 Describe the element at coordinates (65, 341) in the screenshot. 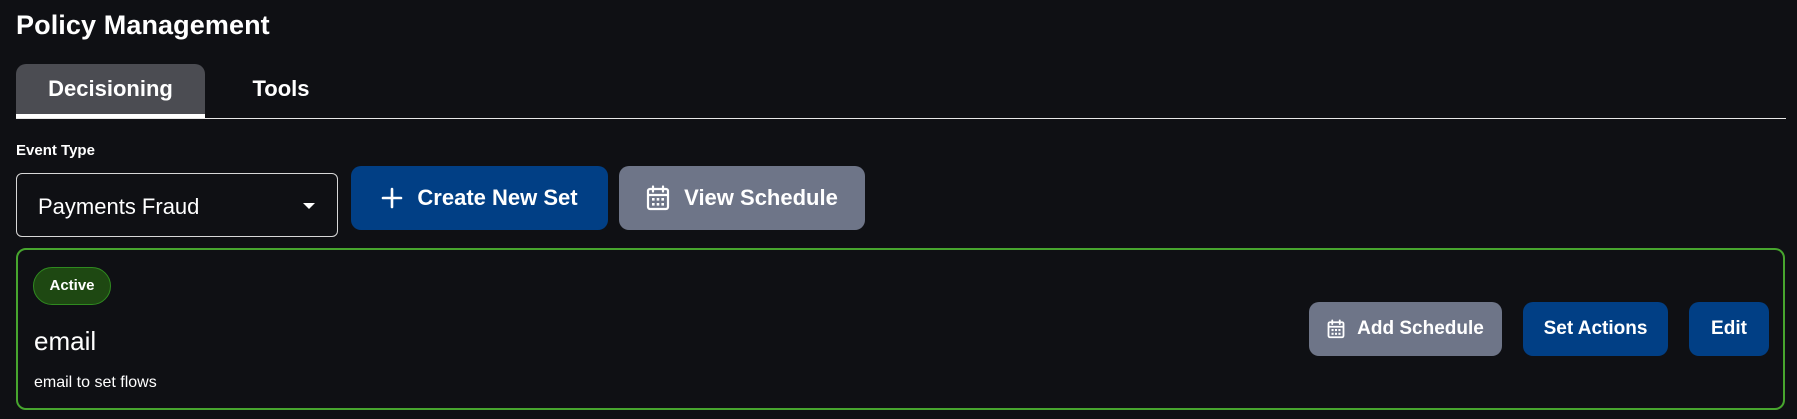

I see `set-name: email` at that location.